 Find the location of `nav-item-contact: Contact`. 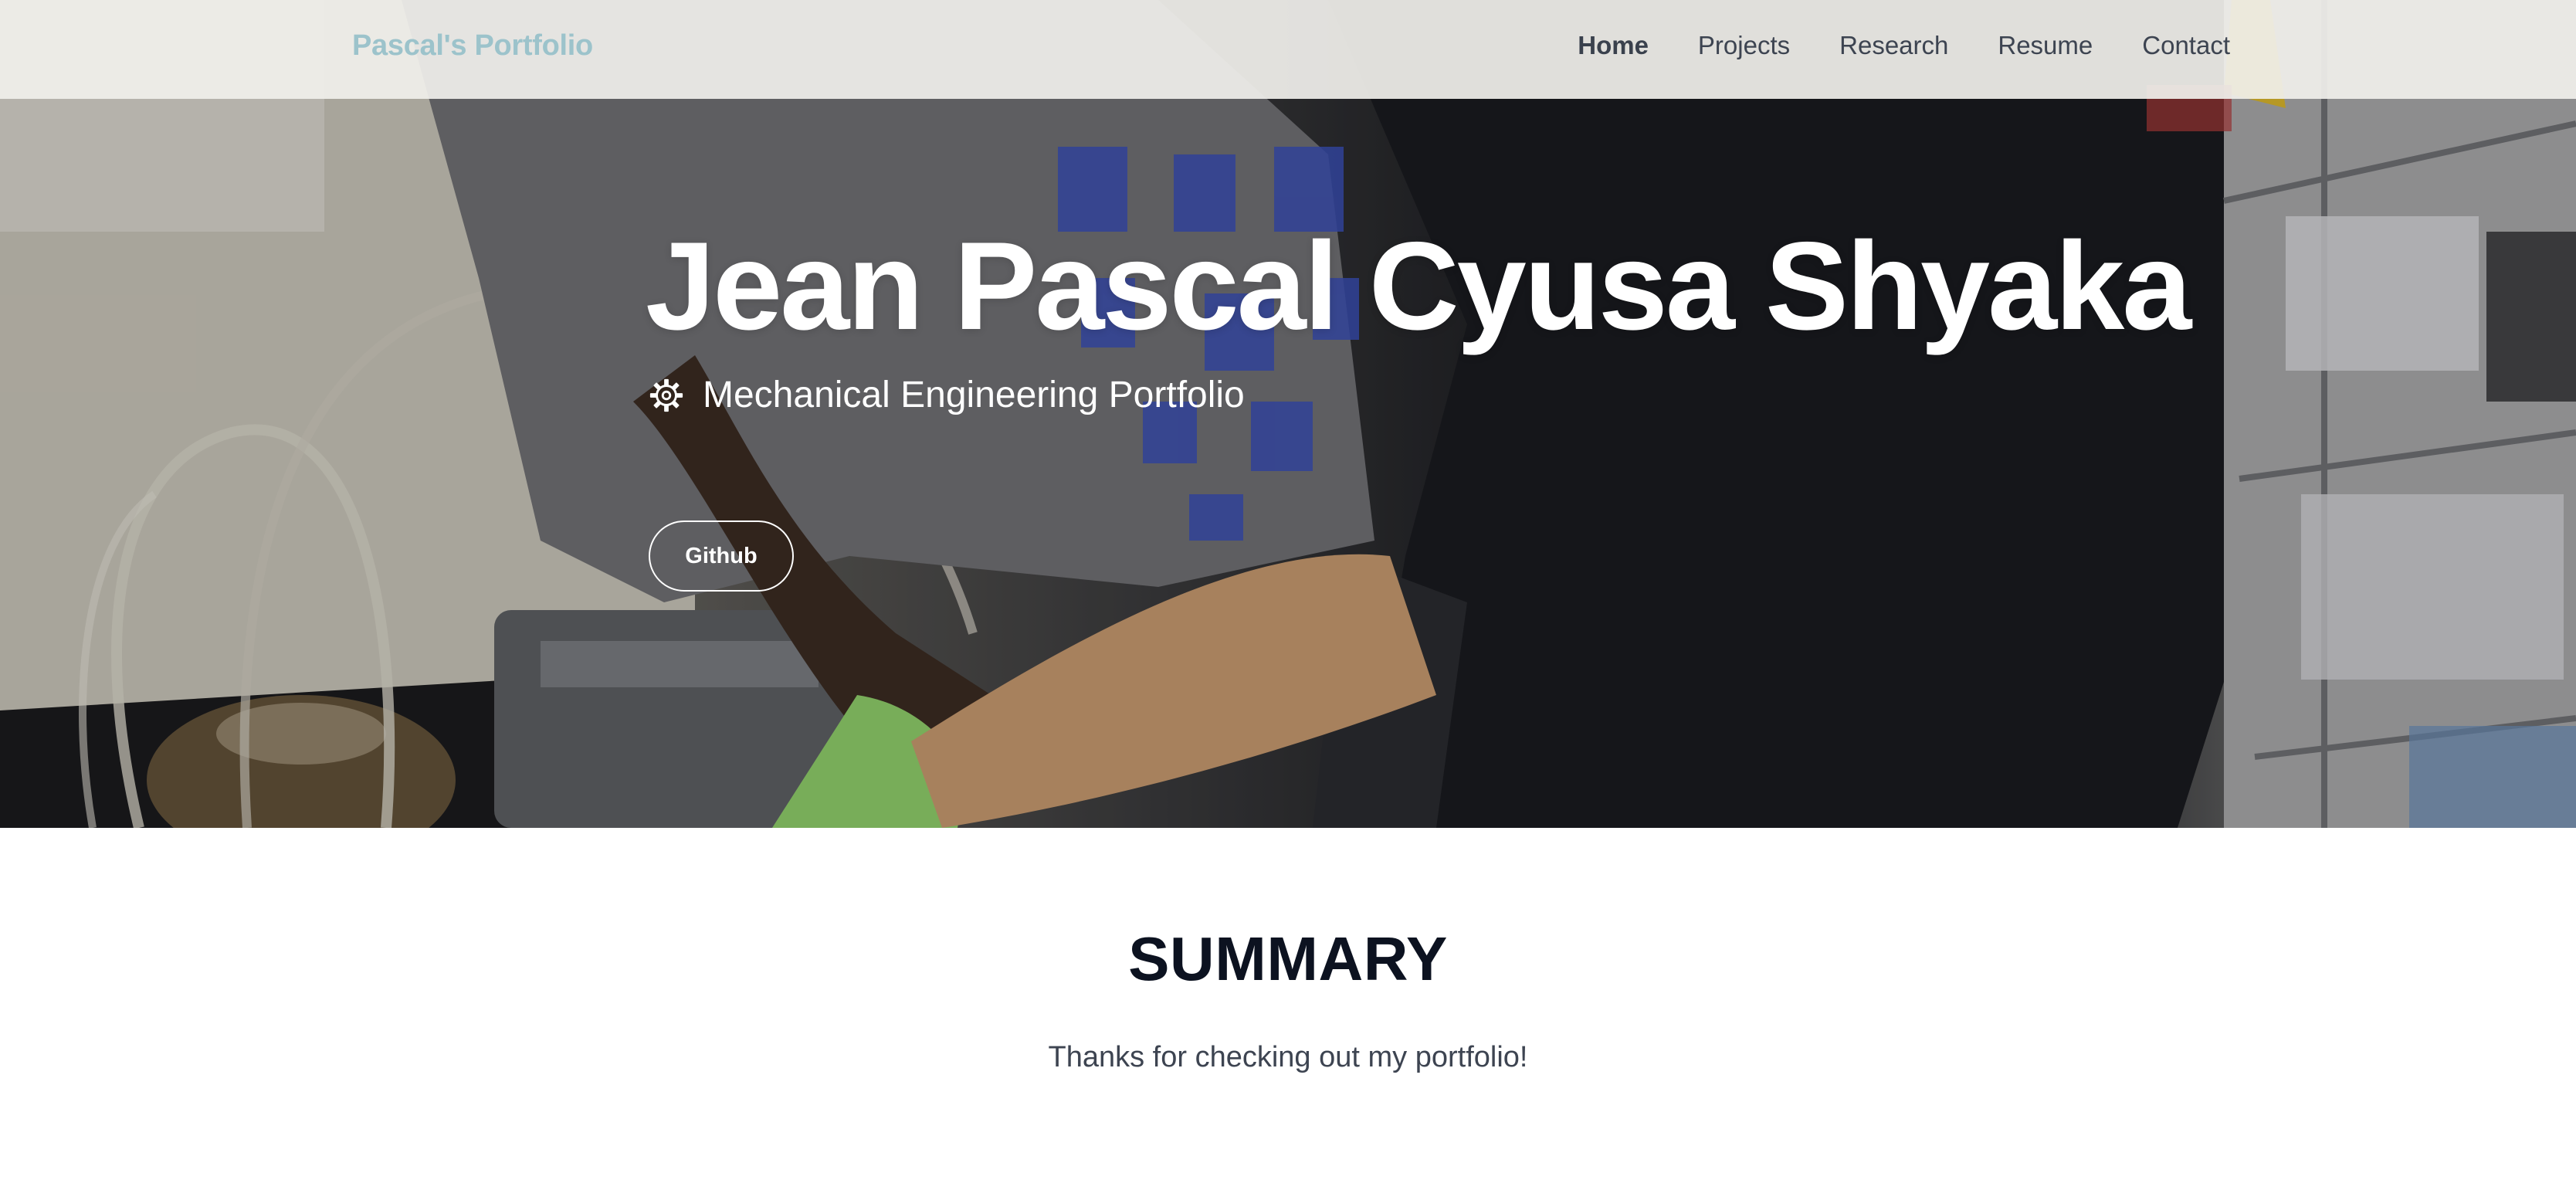

nav-item-contact: Contact is located at coordinates (2186, 45).